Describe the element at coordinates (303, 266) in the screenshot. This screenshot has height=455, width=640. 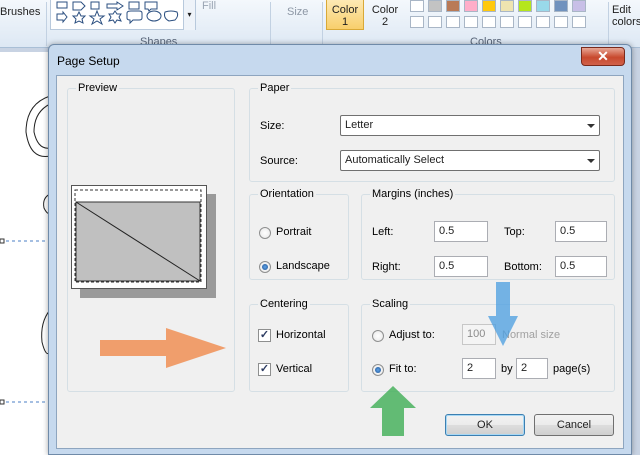
I see `landscape-label: Landscape` at that location.